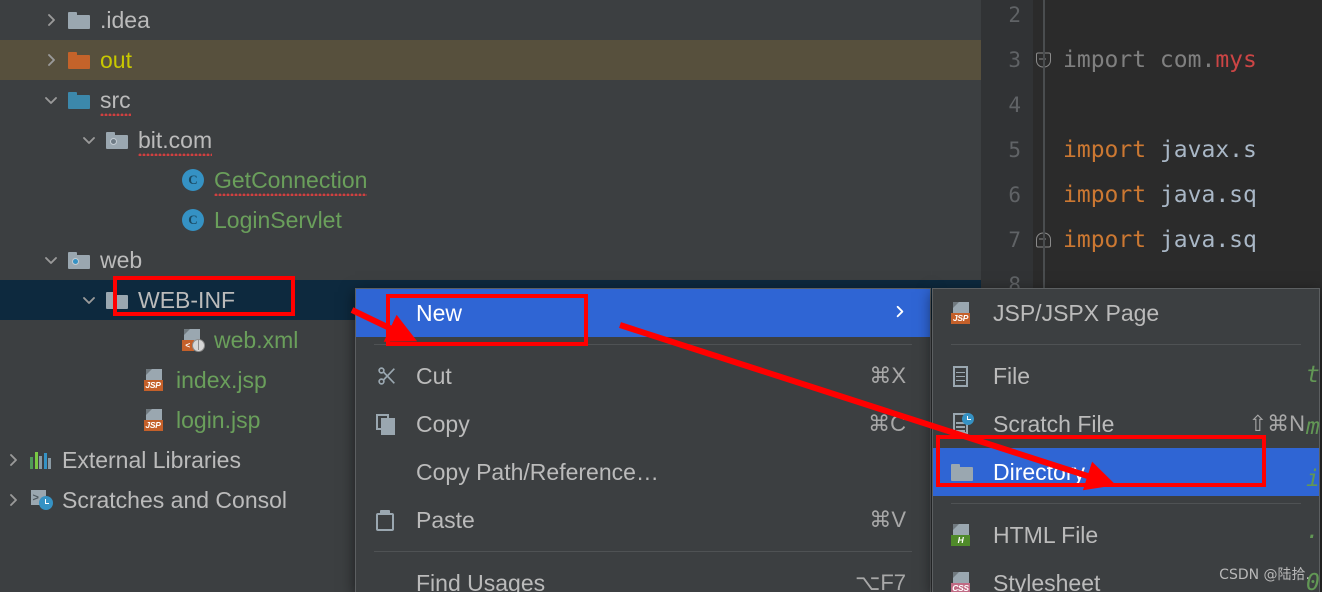 The width and height of the screenshot is (1322, 592). Describe the element at coordinates (172, 141) in the screenshot. I see `tree-item-label: bit.com` at that location.